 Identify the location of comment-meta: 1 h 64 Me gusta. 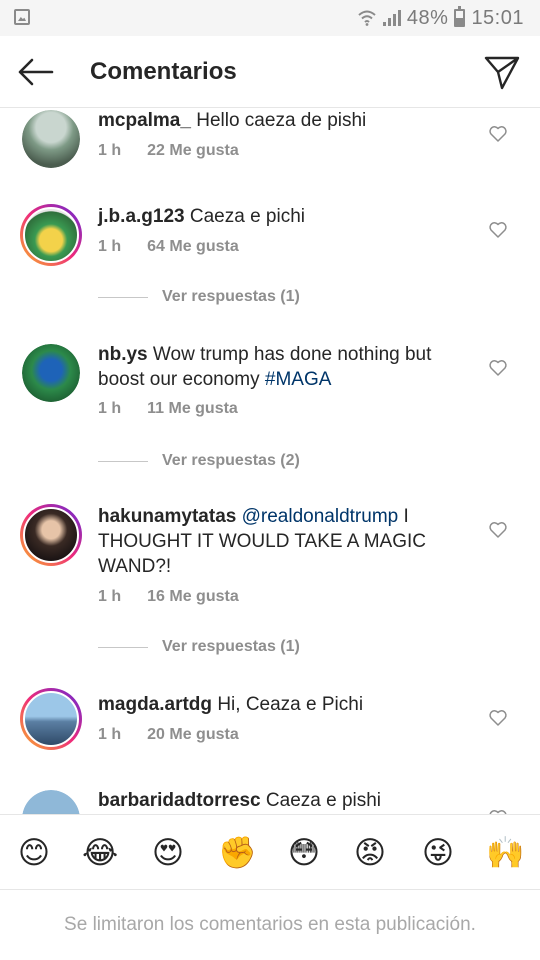
(168, 247).